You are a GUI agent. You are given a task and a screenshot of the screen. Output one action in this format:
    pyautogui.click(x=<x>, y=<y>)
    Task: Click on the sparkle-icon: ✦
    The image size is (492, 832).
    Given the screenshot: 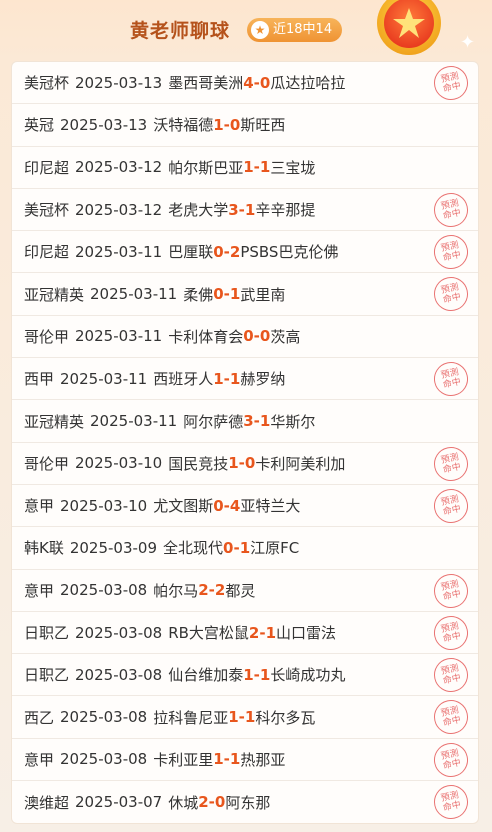 What is the action you would take?
    pyautogui.click(x=468, y=42)
    